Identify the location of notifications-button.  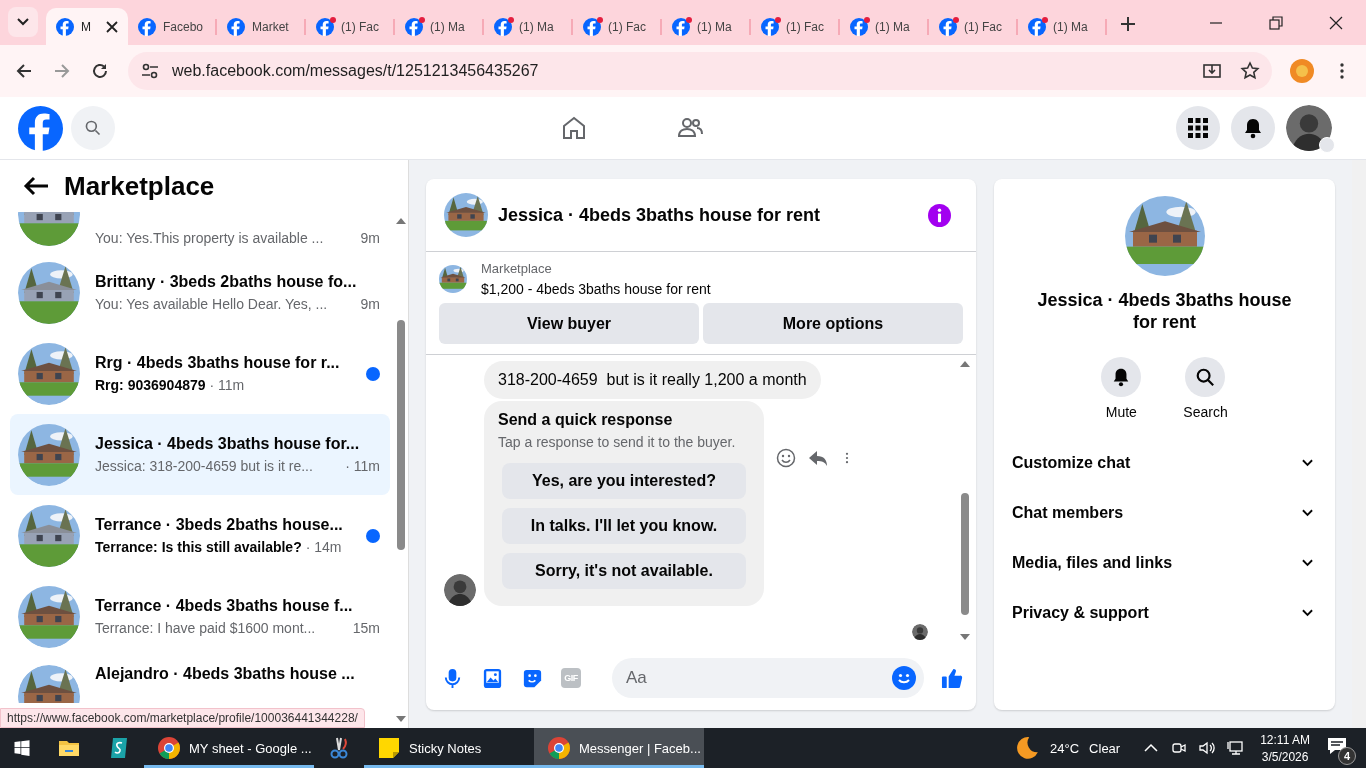
(1253, 128).